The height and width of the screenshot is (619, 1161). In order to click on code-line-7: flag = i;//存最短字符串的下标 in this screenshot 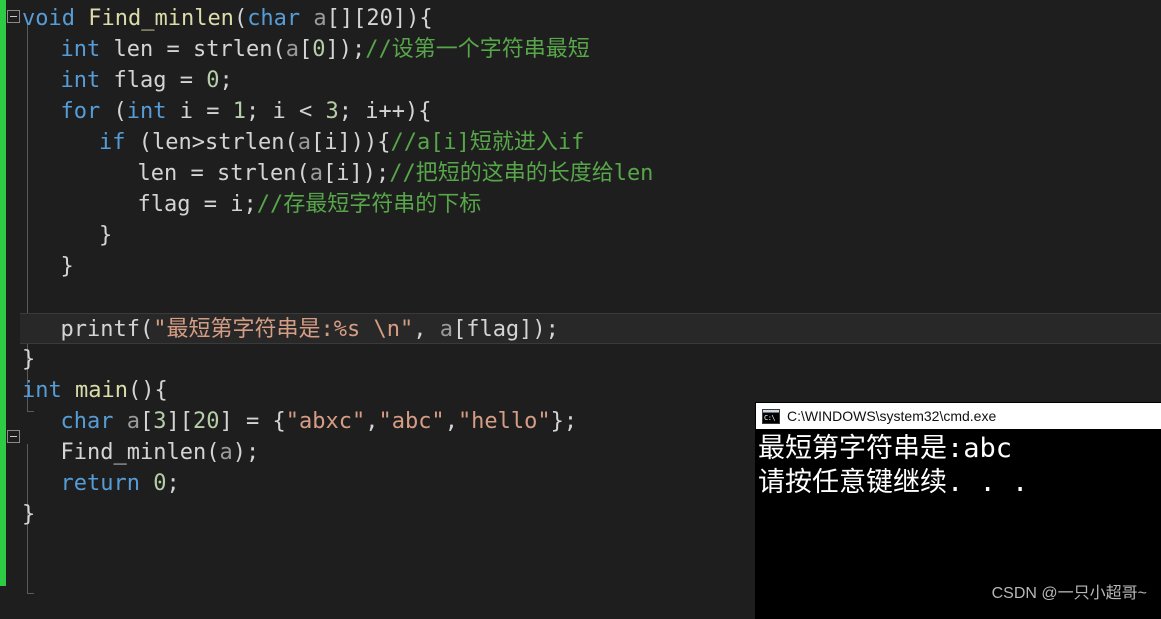, I will do `click(310, 204)`.